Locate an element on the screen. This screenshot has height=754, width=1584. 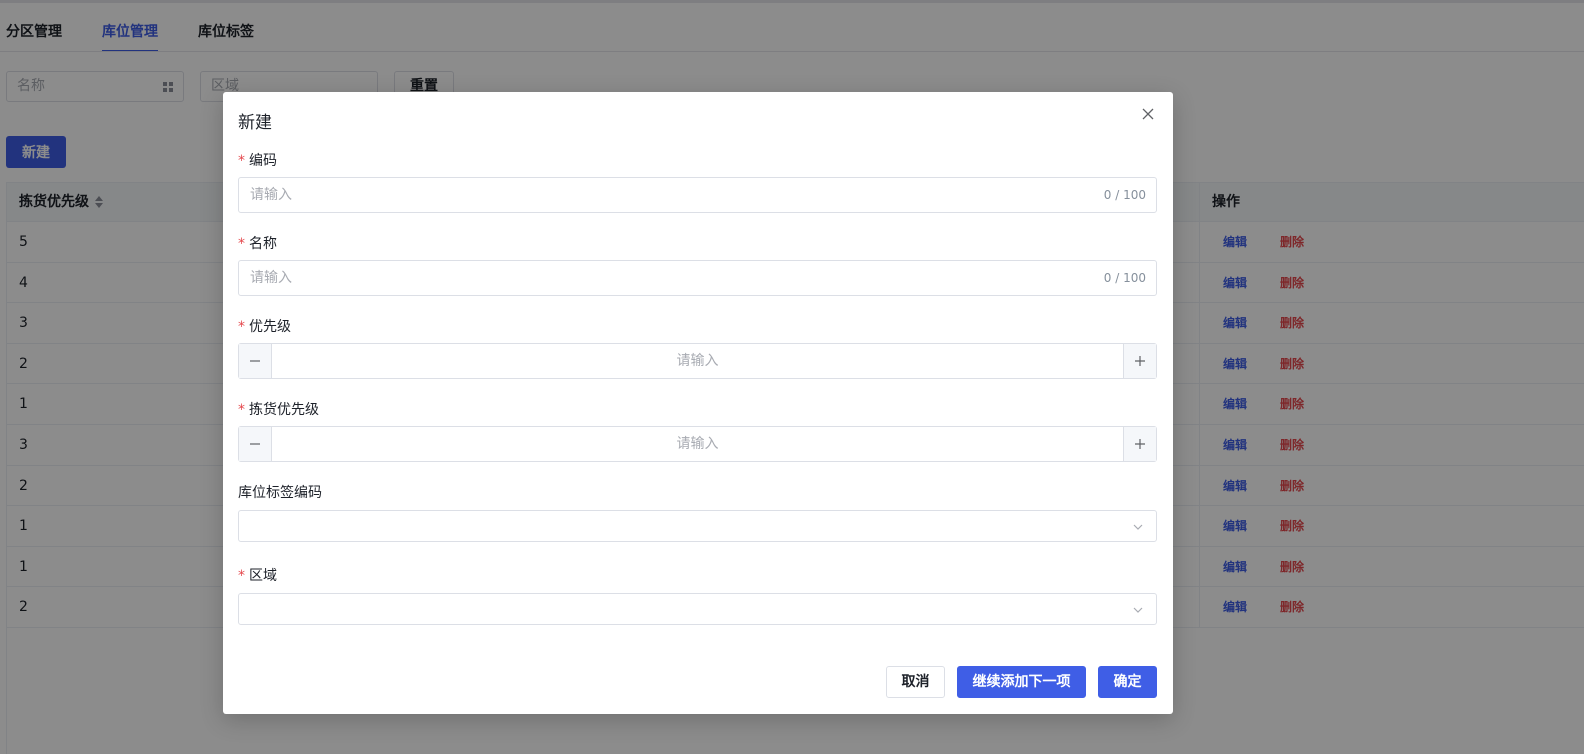
close-icon is located at coordinates (1148, 114).